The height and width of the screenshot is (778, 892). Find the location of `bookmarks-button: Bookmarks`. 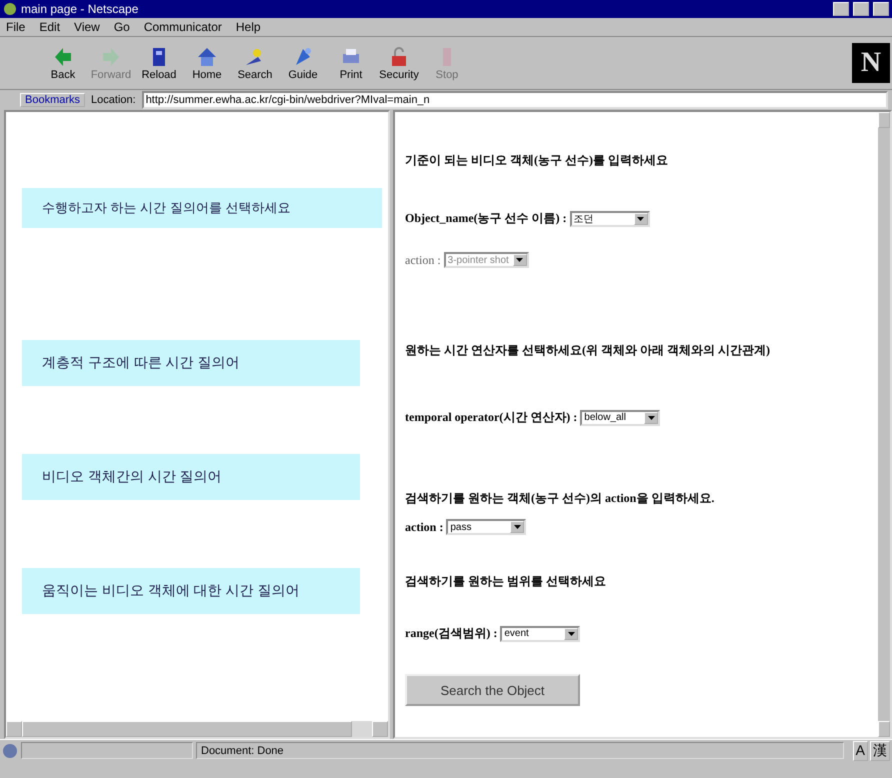

bookmarks-button: Bookmarks is located at coordinates (53, 100).